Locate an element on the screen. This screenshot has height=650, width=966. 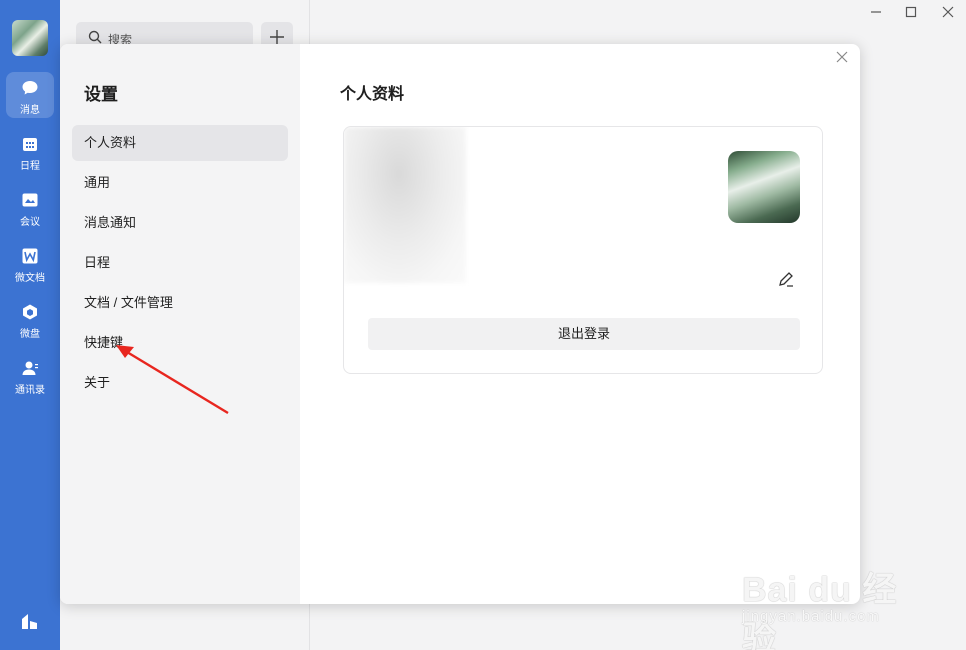
window-close-icon is located at coordinates (948, 12).